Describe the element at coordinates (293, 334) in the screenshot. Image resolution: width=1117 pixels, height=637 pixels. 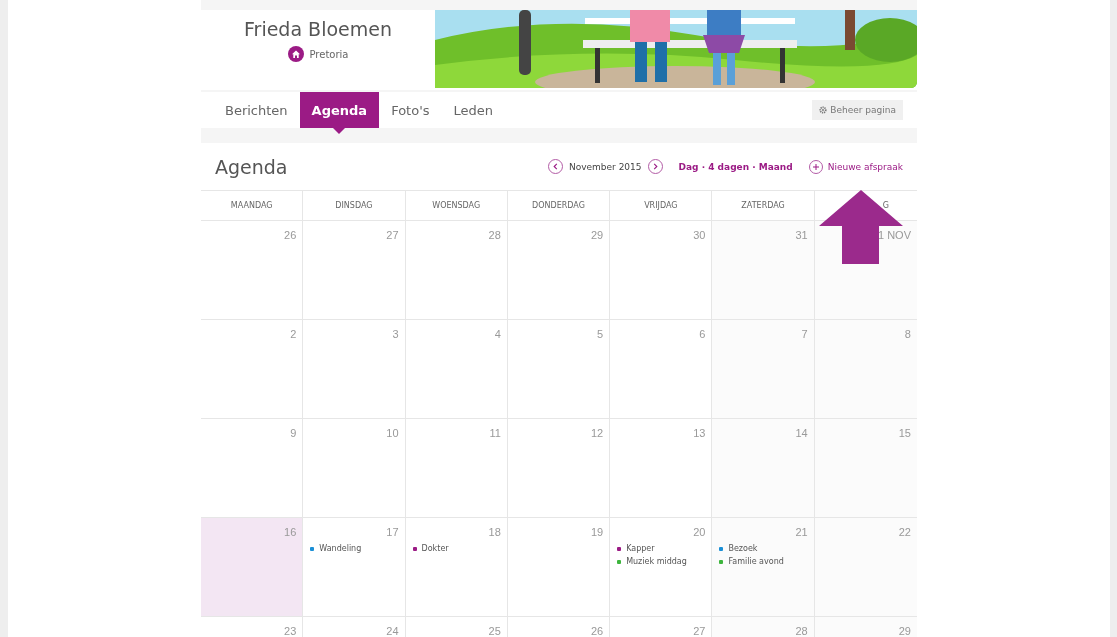
I see `day-number: 2` at that location.